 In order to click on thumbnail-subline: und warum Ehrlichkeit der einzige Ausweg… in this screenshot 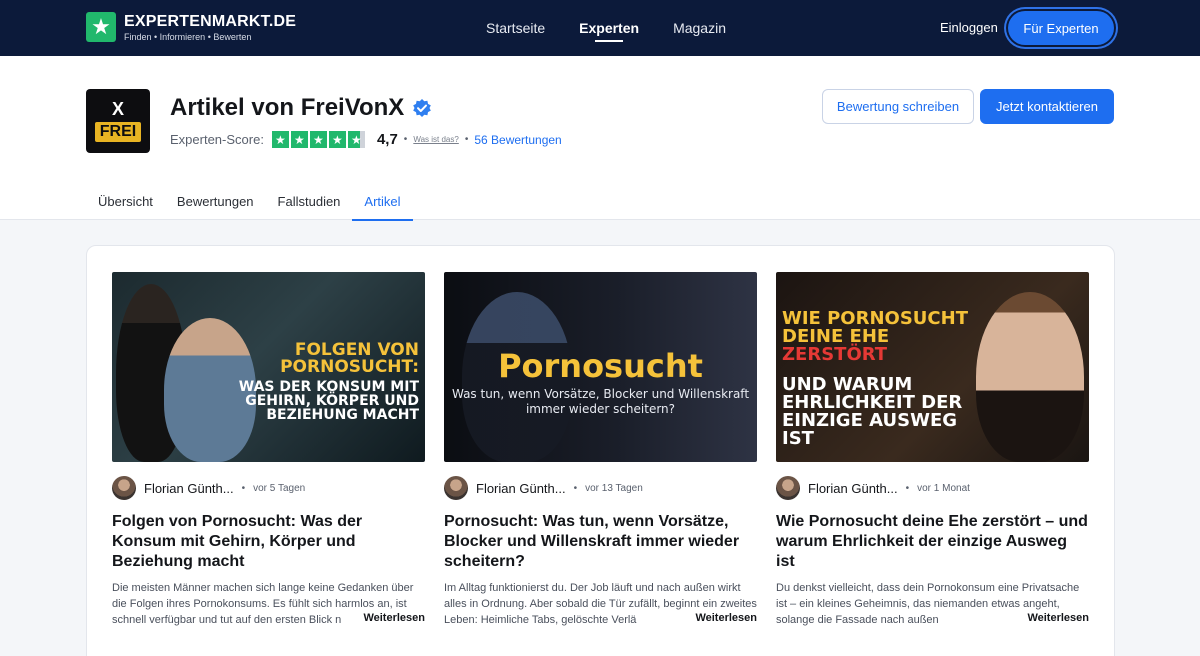, I will do `click(872, 411)`.